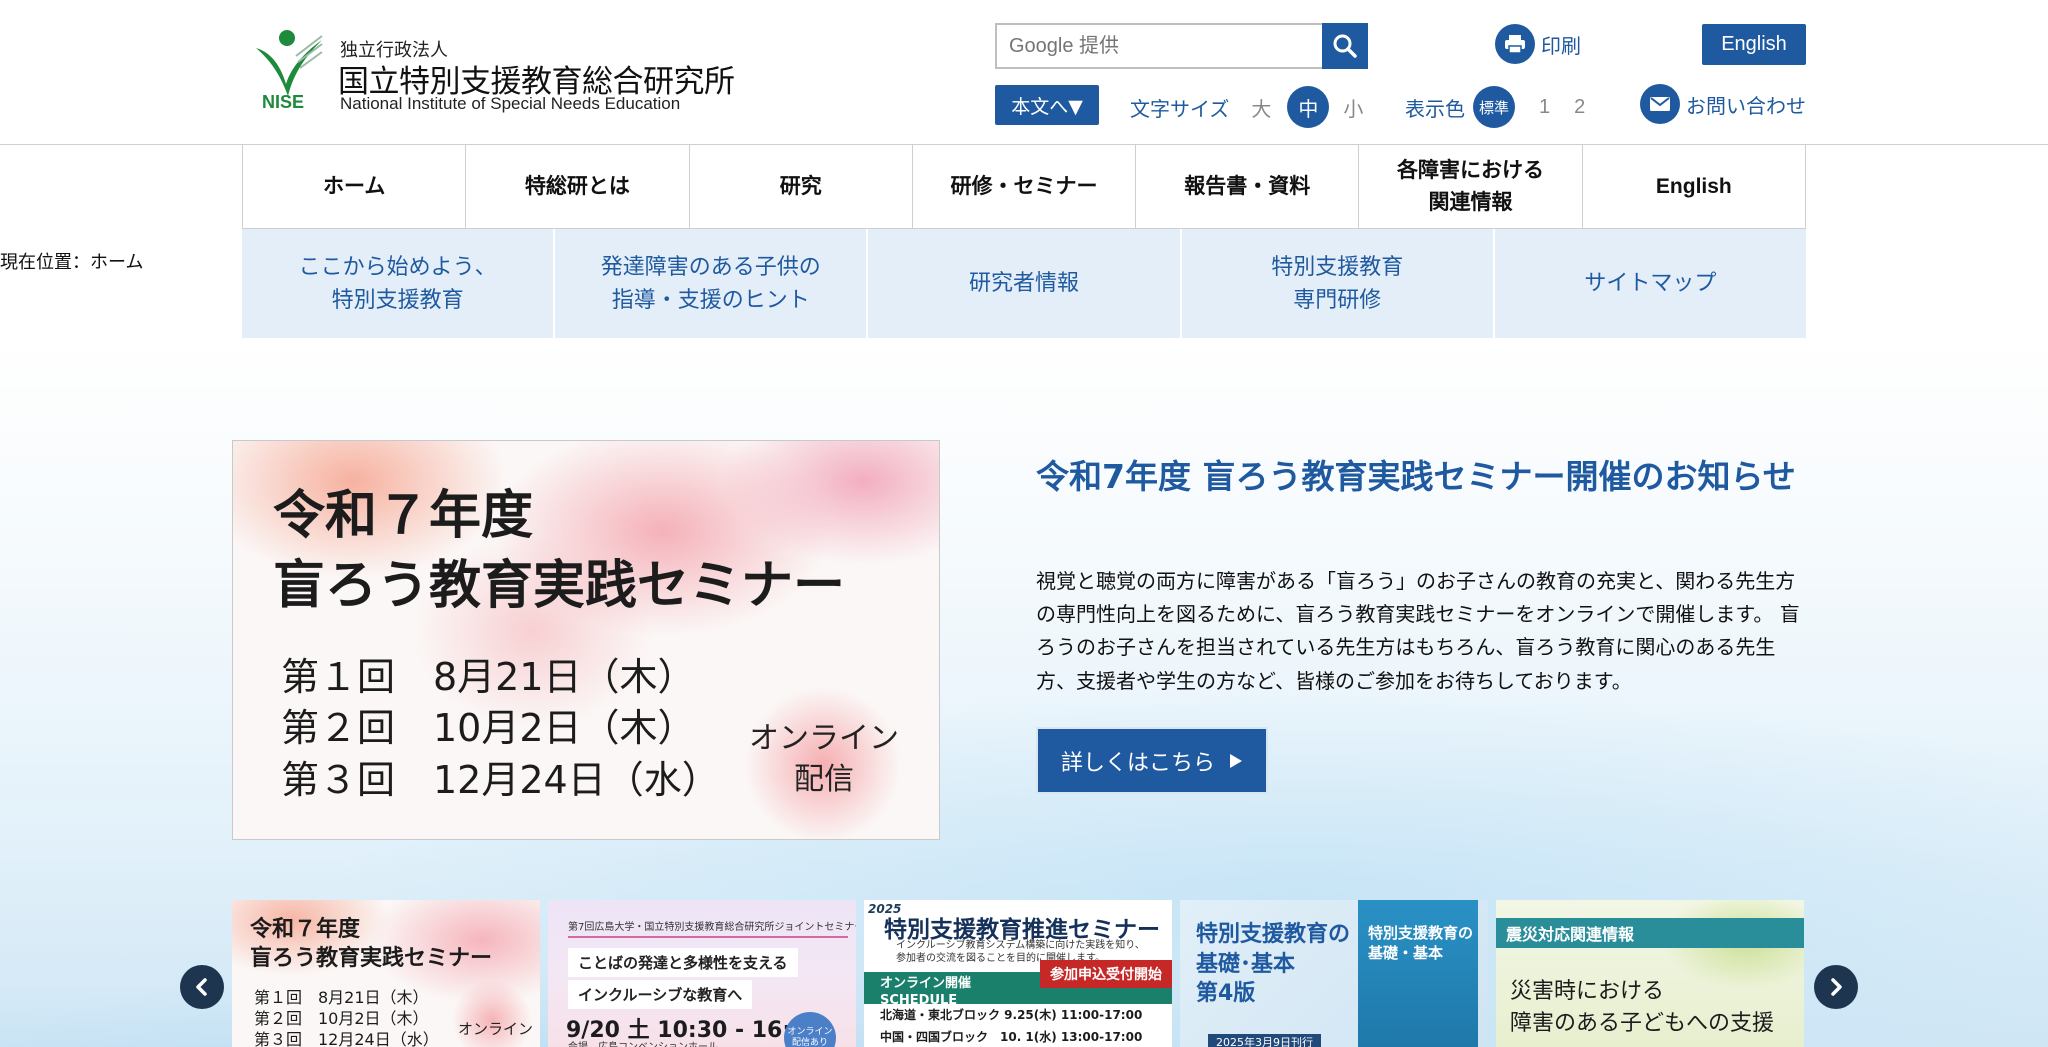 The height and width of the screenshot is (1047, 2048). What do you see at coordinates (500, 779) in the screenshot?
I see `hero-session-3: 第３回 12月24日（水）` at bounding box center [500, 779].